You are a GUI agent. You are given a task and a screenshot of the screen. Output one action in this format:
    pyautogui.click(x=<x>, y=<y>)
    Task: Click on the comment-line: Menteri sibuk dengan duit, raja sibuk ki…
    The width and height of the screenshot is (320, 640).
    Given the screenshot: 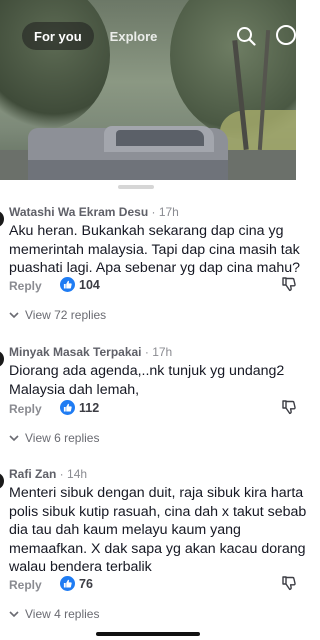 What is the action you would take?
    pyautogui.click(x=156, y=493)
    